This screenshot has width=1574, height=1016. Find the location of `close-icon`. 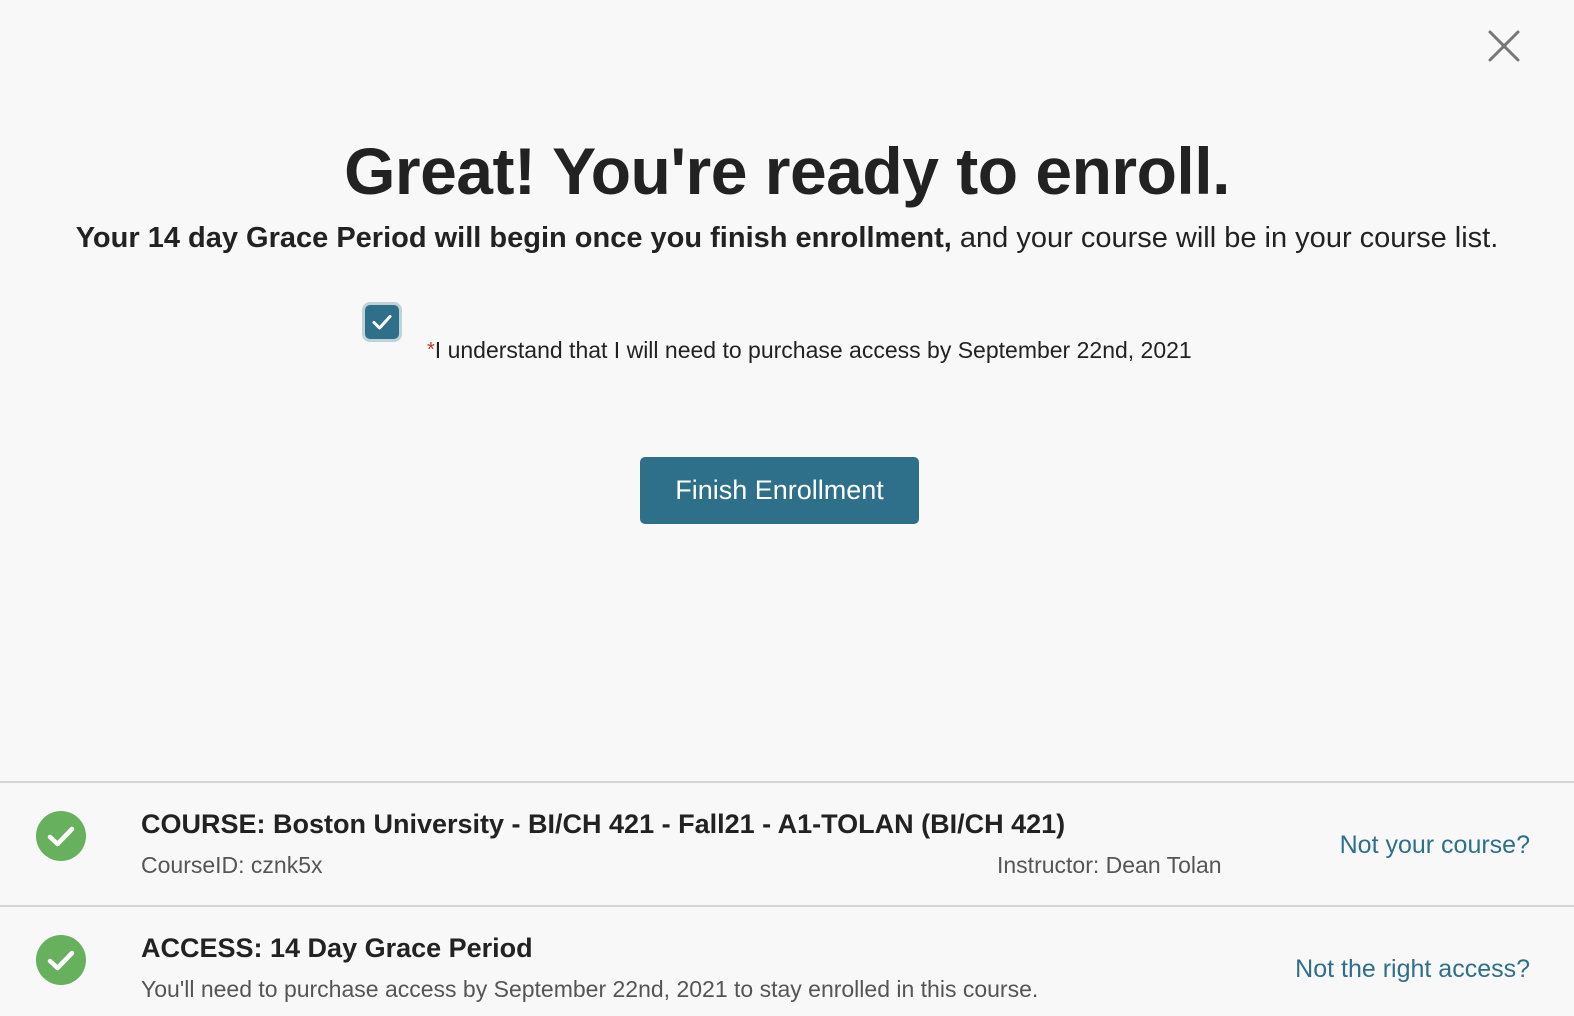

close-icon is located at coordinates (1504, 46).